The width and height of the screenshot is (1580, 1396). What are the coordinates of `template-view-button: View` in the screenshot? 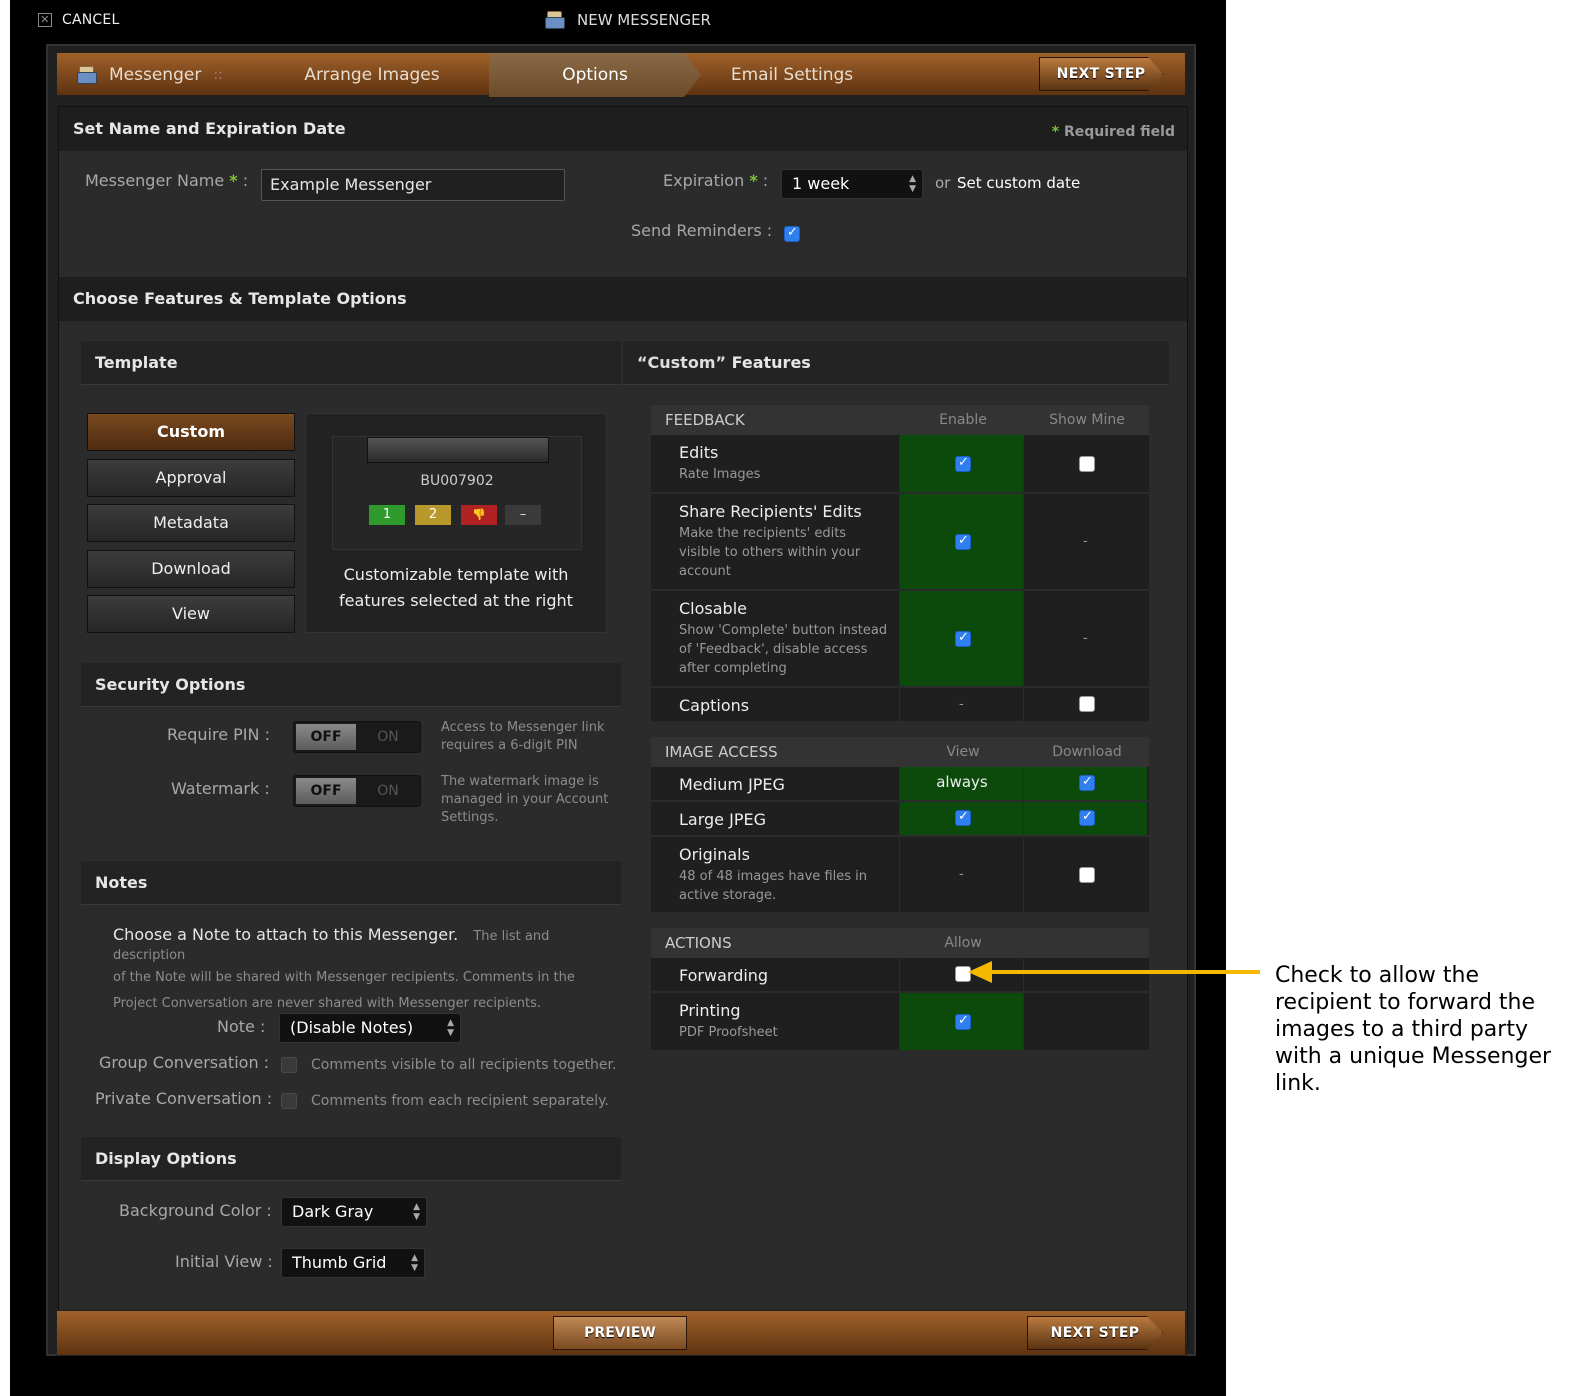 It's located at (191, 614).